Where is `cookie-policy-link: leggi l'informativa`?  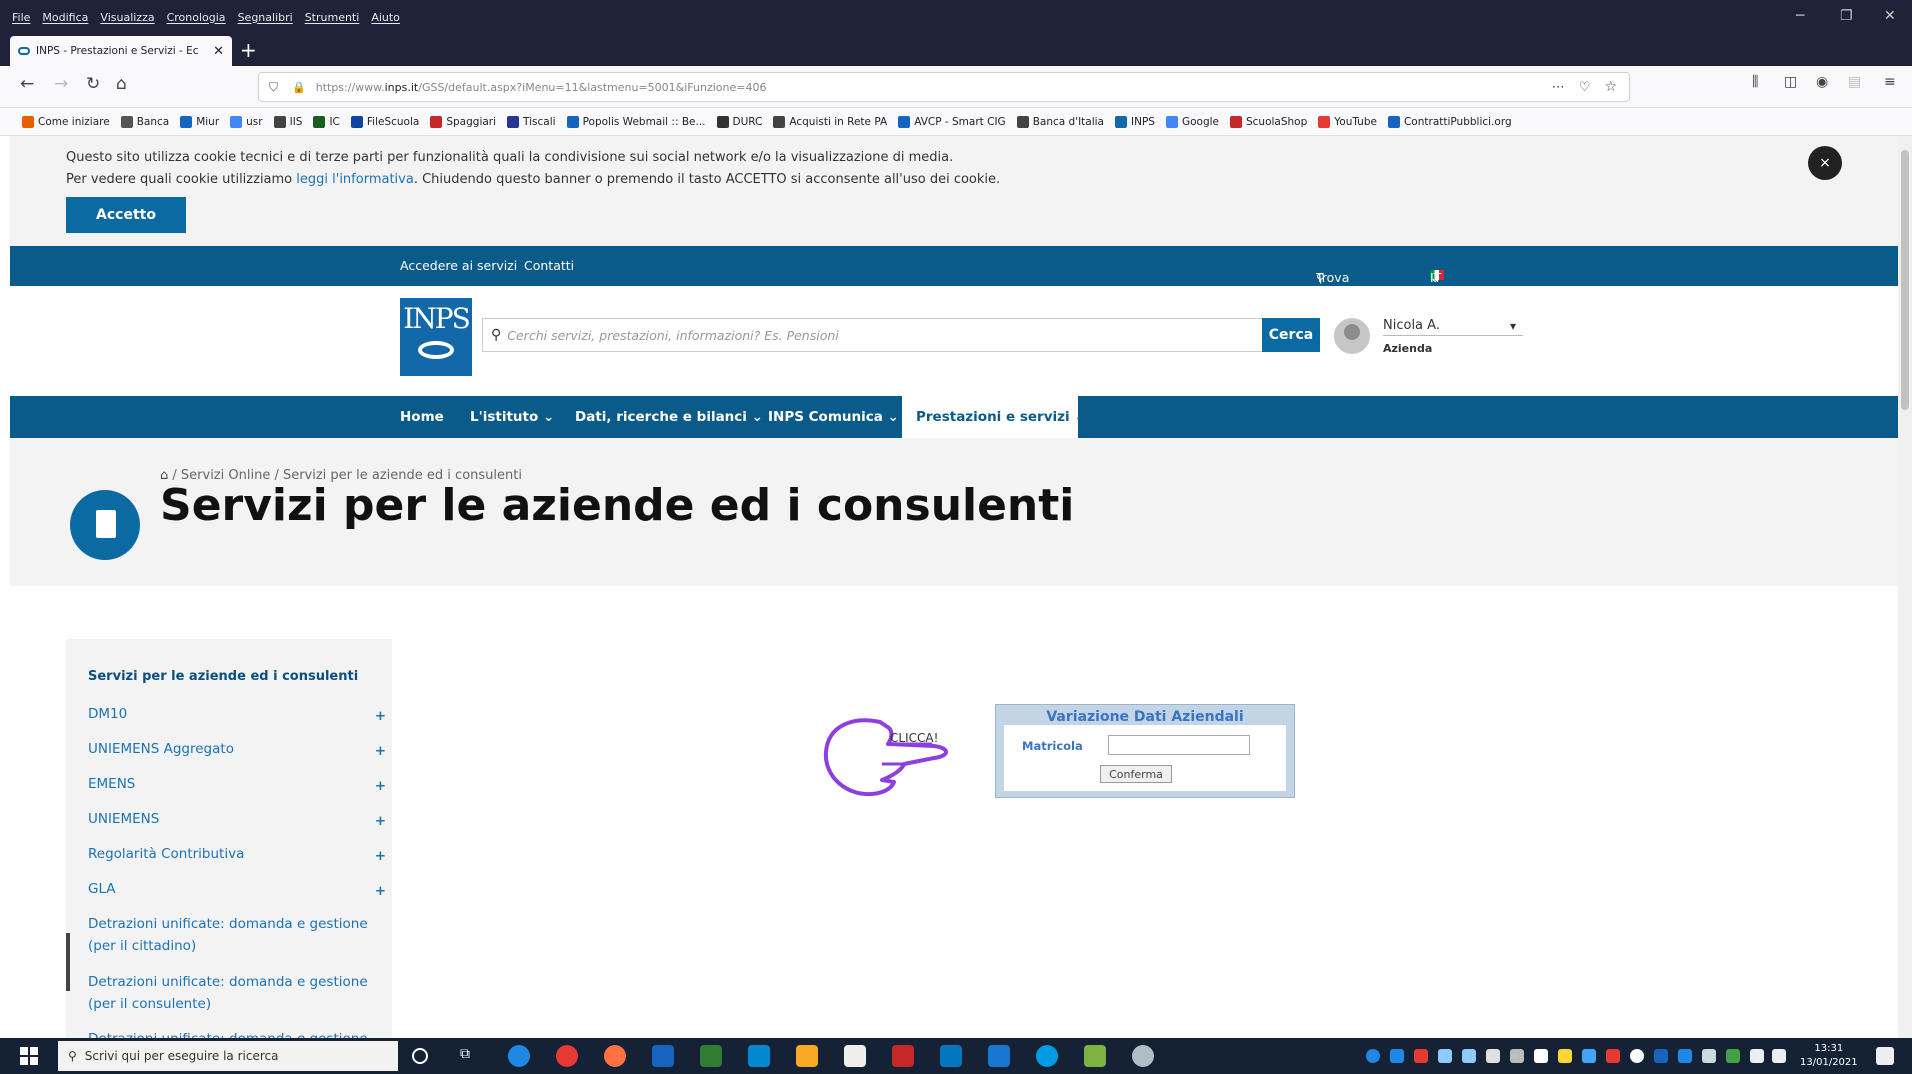
cookie-policy-link: leggi l'informativa is located at coordinates (355, 179).